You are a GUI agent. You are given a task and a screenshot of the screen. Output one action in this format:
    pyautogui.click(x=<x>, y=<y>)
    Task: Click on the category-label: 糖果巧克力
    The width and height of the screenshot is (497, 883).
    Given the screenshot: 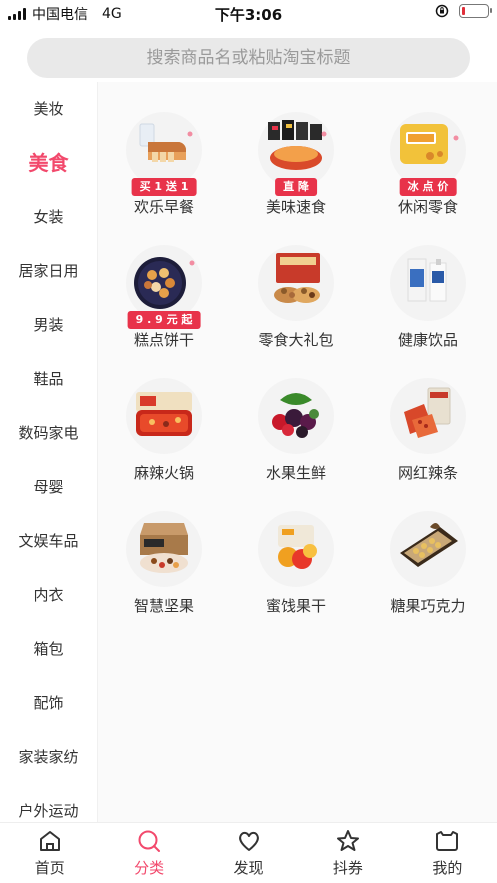 What is the action you would take?
    pyautogui.click(x=428, y=606)
    